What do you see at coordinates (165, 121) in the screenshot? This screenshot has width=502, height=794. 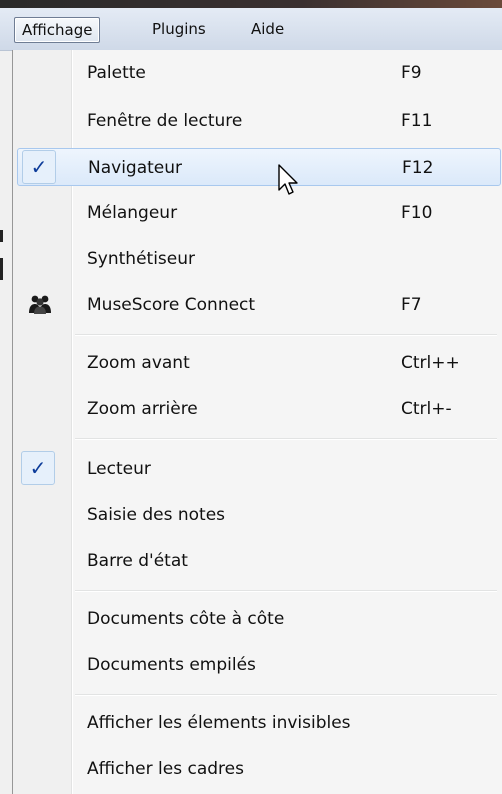 I see `menu-item-label: Fenêtre de lecture` at bounding box center [165, 121].